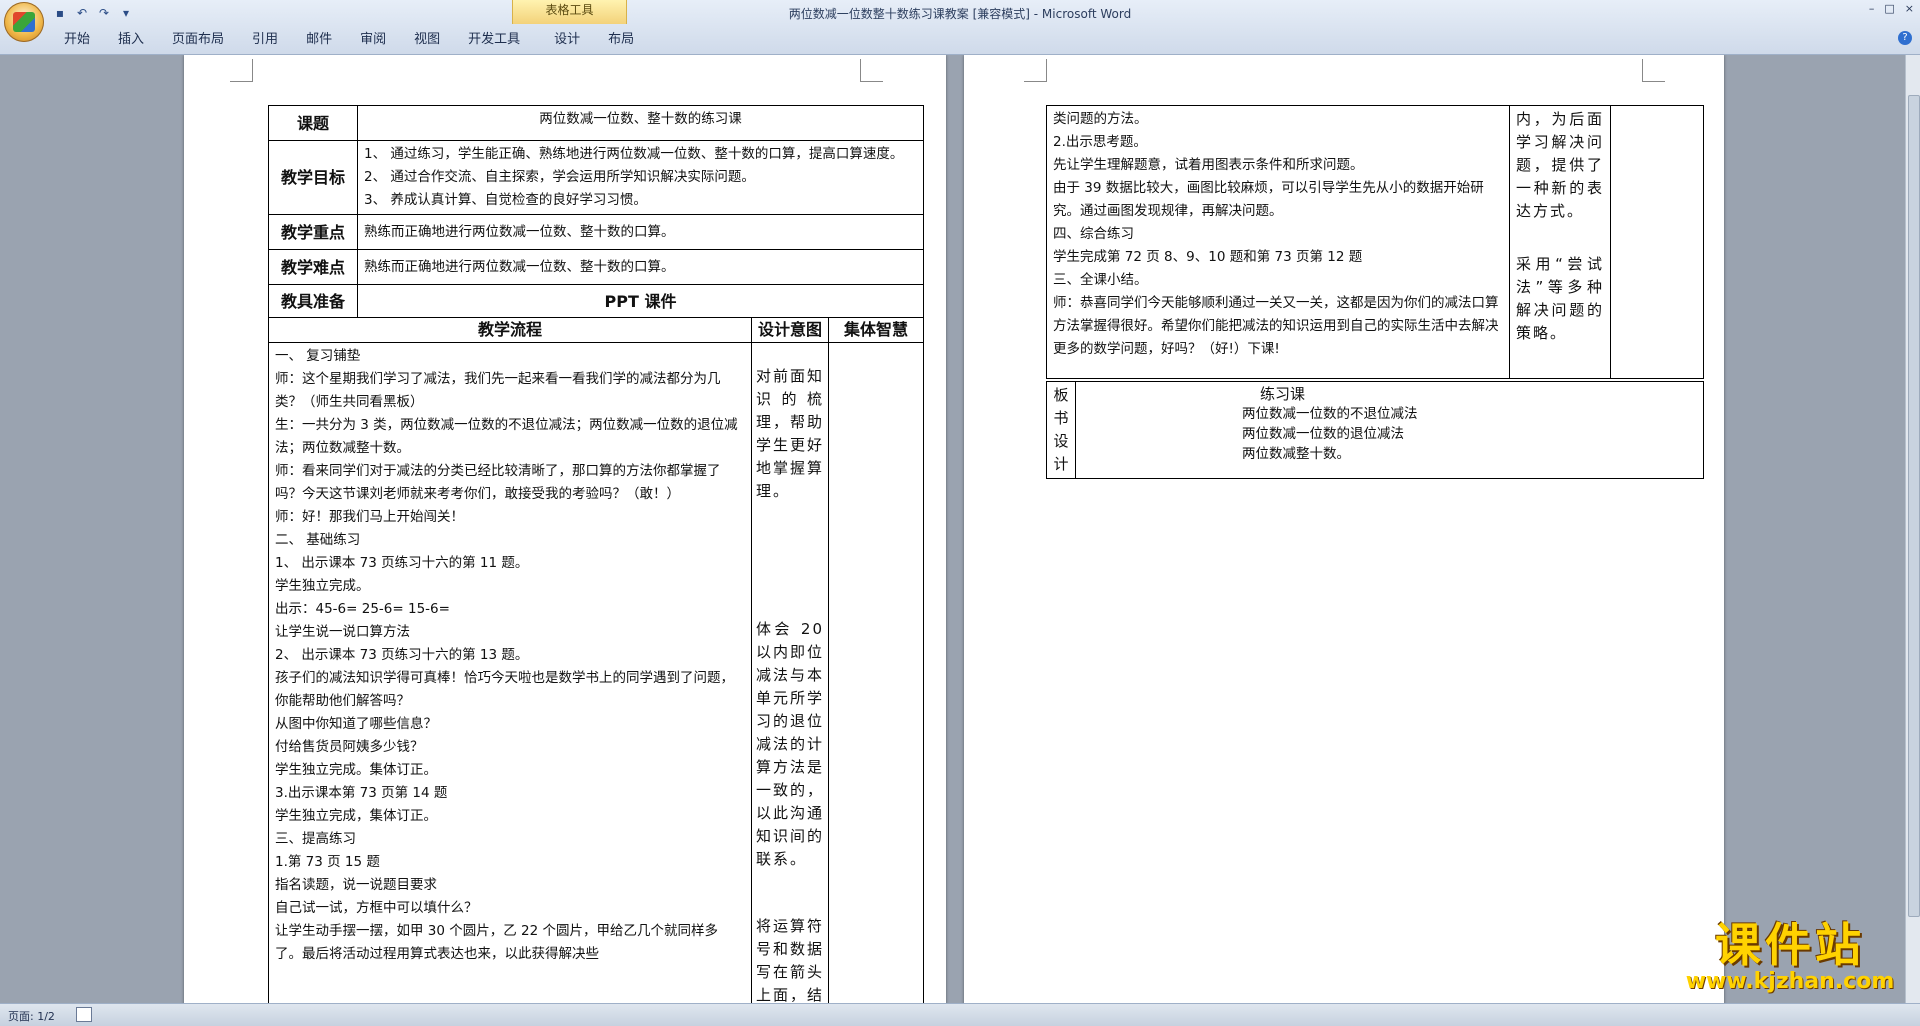 The height and width of the screenshot is (1026, 1920). What do you see at coordinates (876, 330) in the screenshot?
I see `wisdom-header: 集体智慧` at bounding box center [876, 330].